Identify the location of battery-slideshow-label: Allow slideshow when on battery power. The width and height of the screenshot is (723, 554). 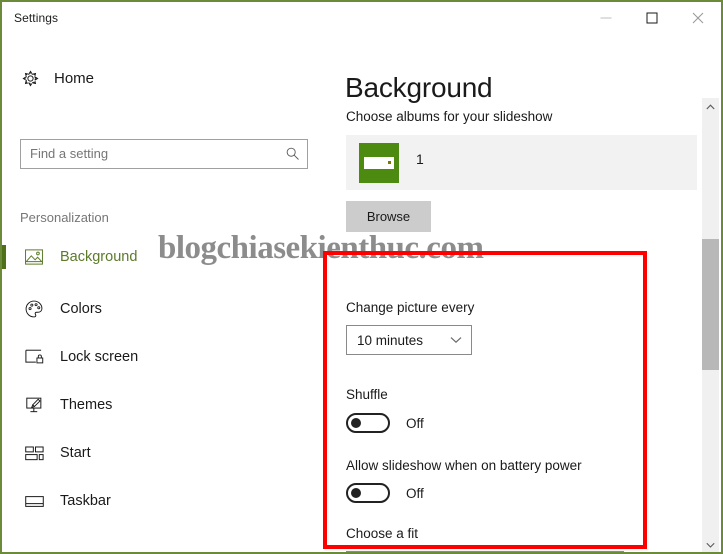
(464, 465).